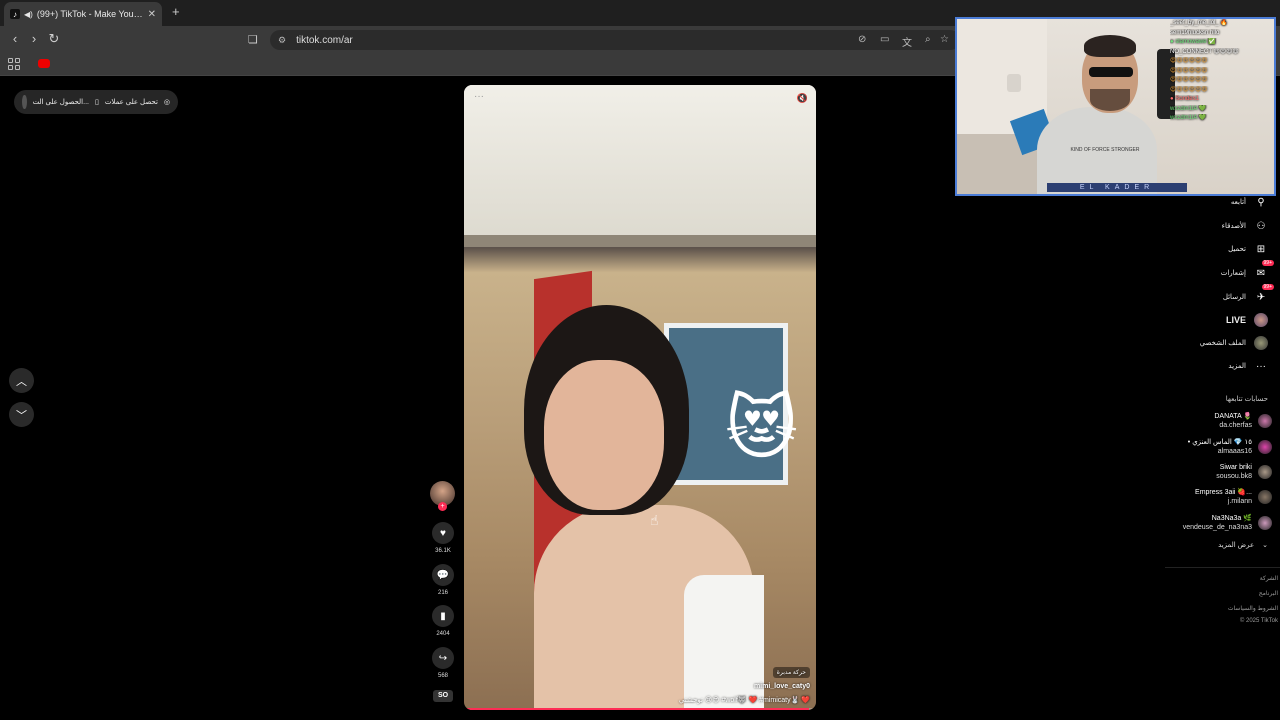 The width and height of the screenshot is (1280, 720). What do you see at coordinates (802, 98) in the screenshot?
I see `volume-icon: 🔇` at bounding box center [802, 98].